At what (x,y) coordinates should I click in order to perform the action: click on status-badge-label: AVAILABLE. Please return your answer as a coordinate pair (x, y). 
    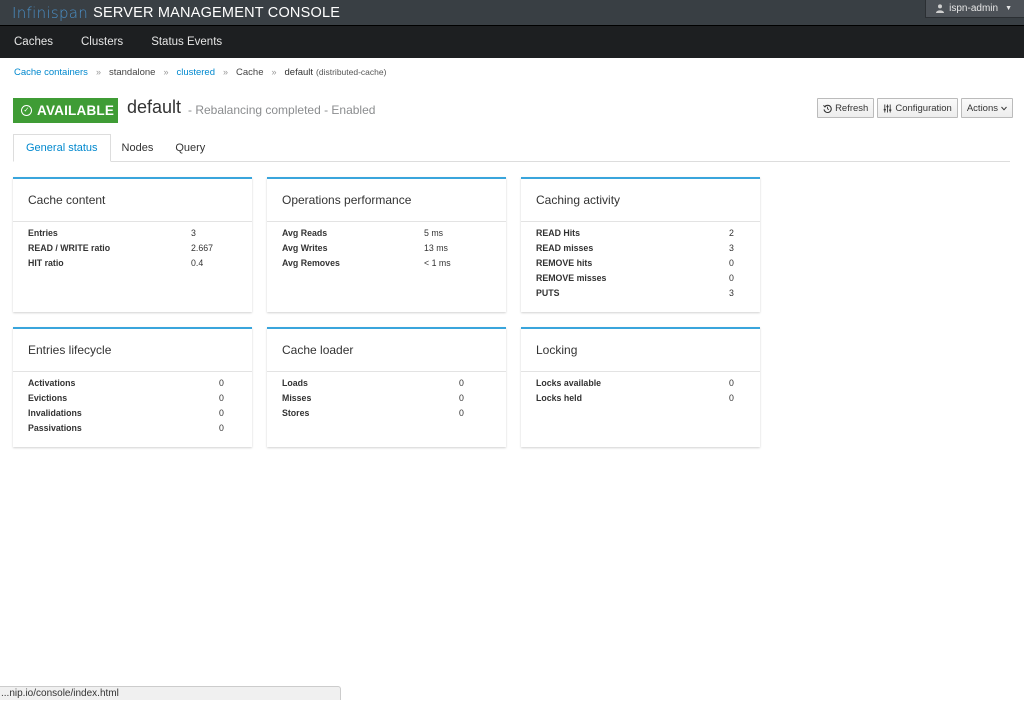
    Looking at the image, I should click on (75, 110).